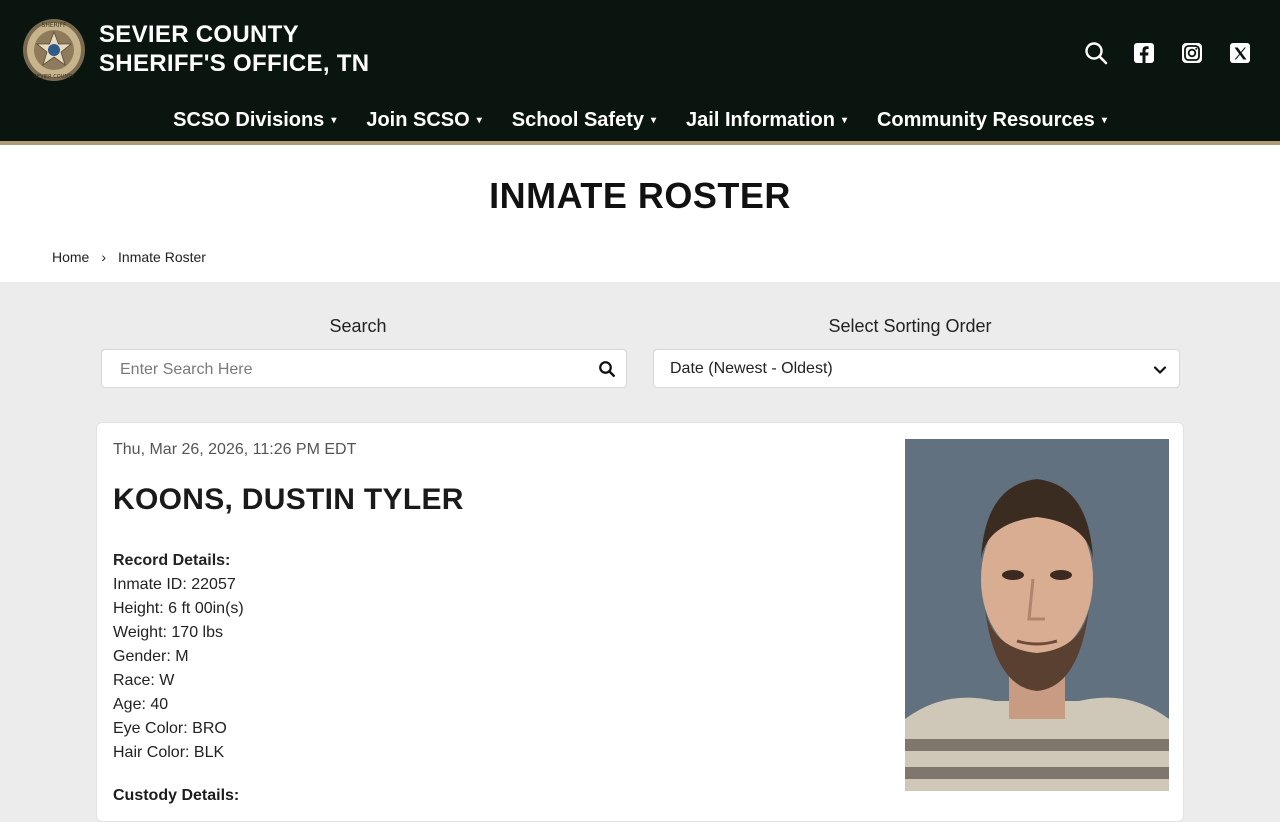 Image resolution: width=1280 pixels, height=822 pixels. What do you see at coordinates (178, 608) in the screenshot?
I see `inmate-height: Height: 6 ft 00in(s)` at bounding box center [178, 608].